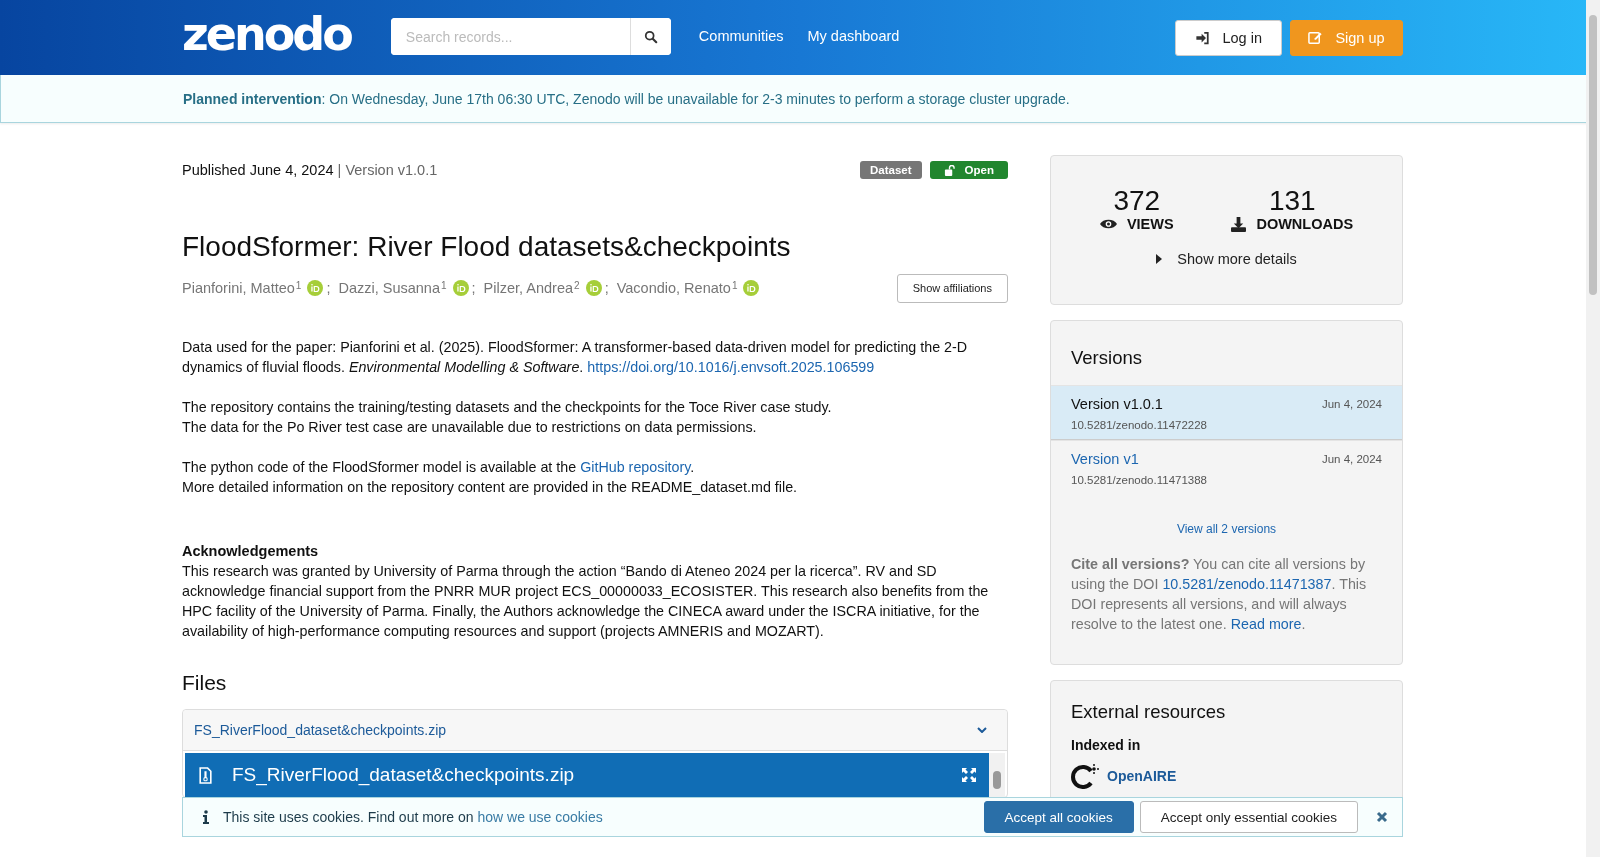 The image size is (1600, 857). Describe the element at coordinates (1382, 817) in the screenshot. I see `close-icon` at that location.